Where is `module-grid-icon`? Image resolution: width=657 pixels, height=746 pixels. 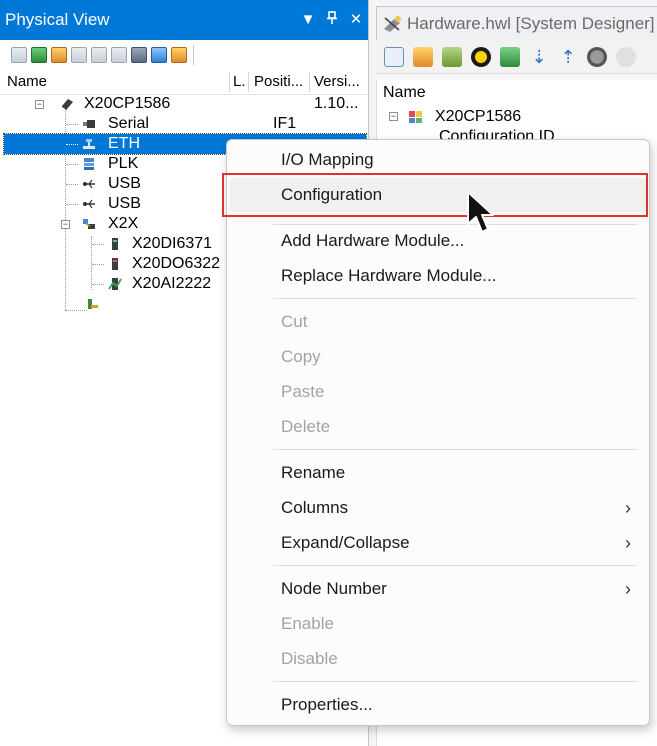 module-grid-icon is located at coordinates (423, 56).